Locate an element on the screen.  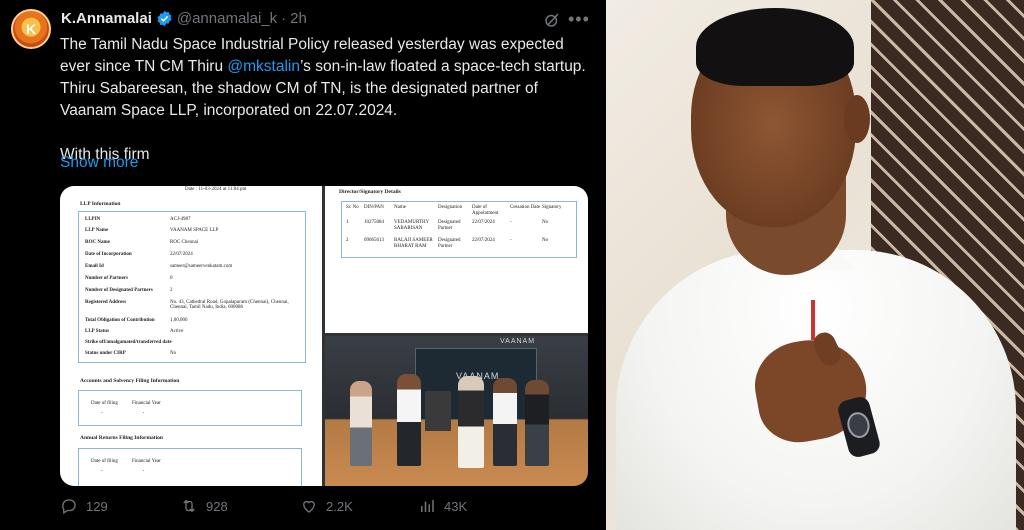
cell: 1 is located at coordinates (347, 222).